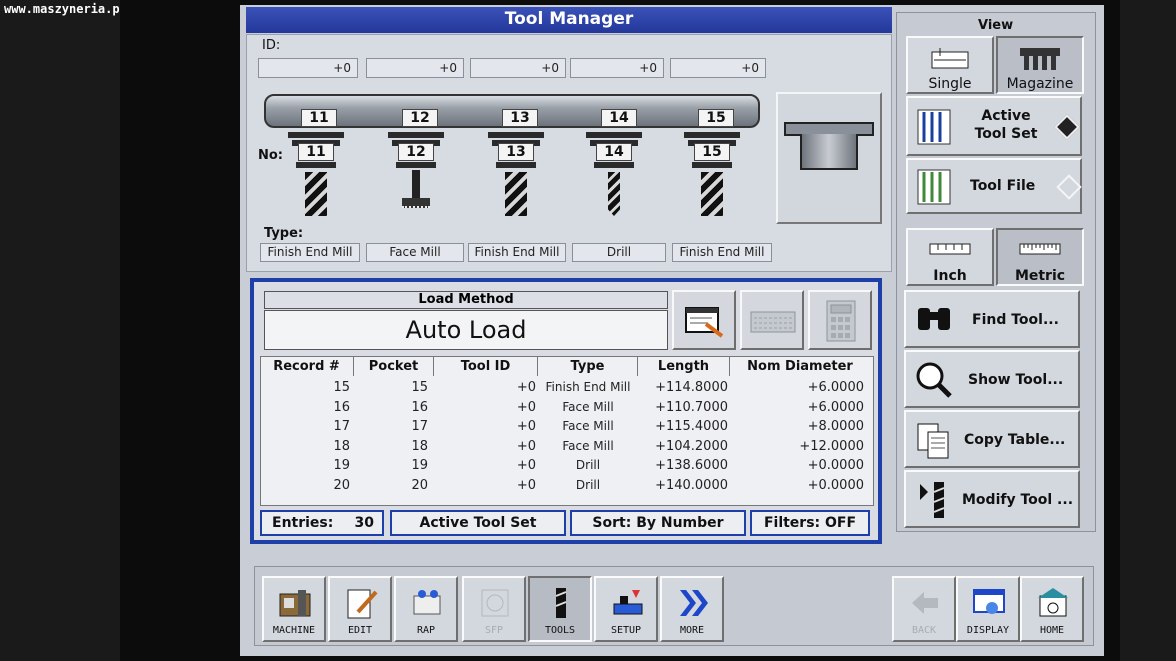 The image size is (1176, 661). What do you see at coordinates (394, 366) in the screenshot?
I see `column-header-pocket: Pocket` at bounding box center [394, 366].